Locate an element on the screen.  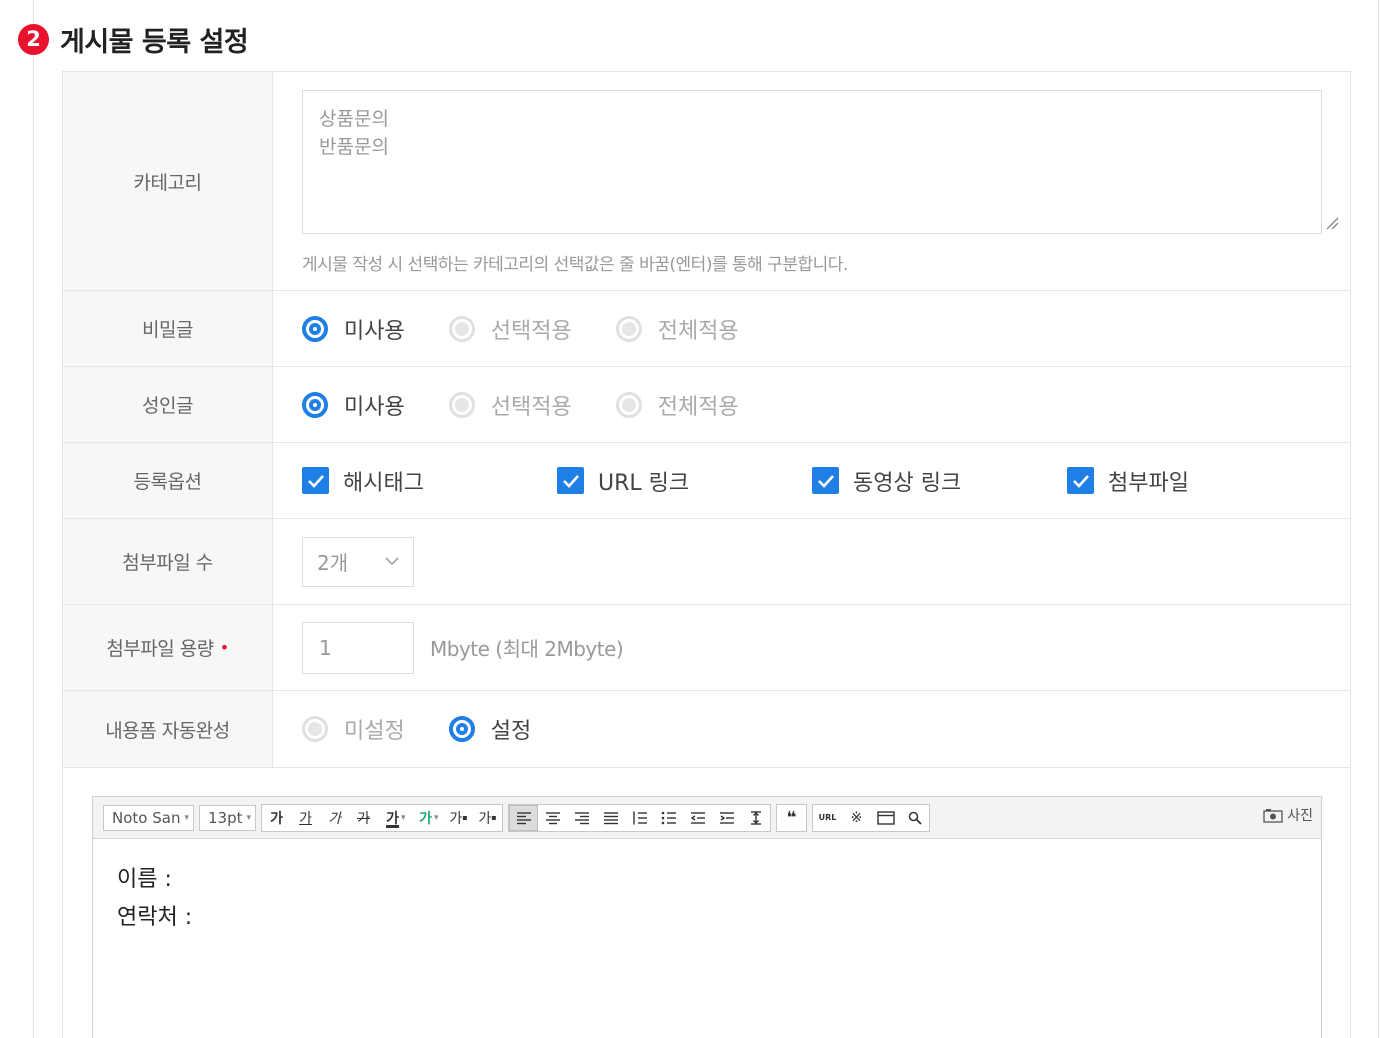
align-justify-icon is located at coordinates (610, 818).